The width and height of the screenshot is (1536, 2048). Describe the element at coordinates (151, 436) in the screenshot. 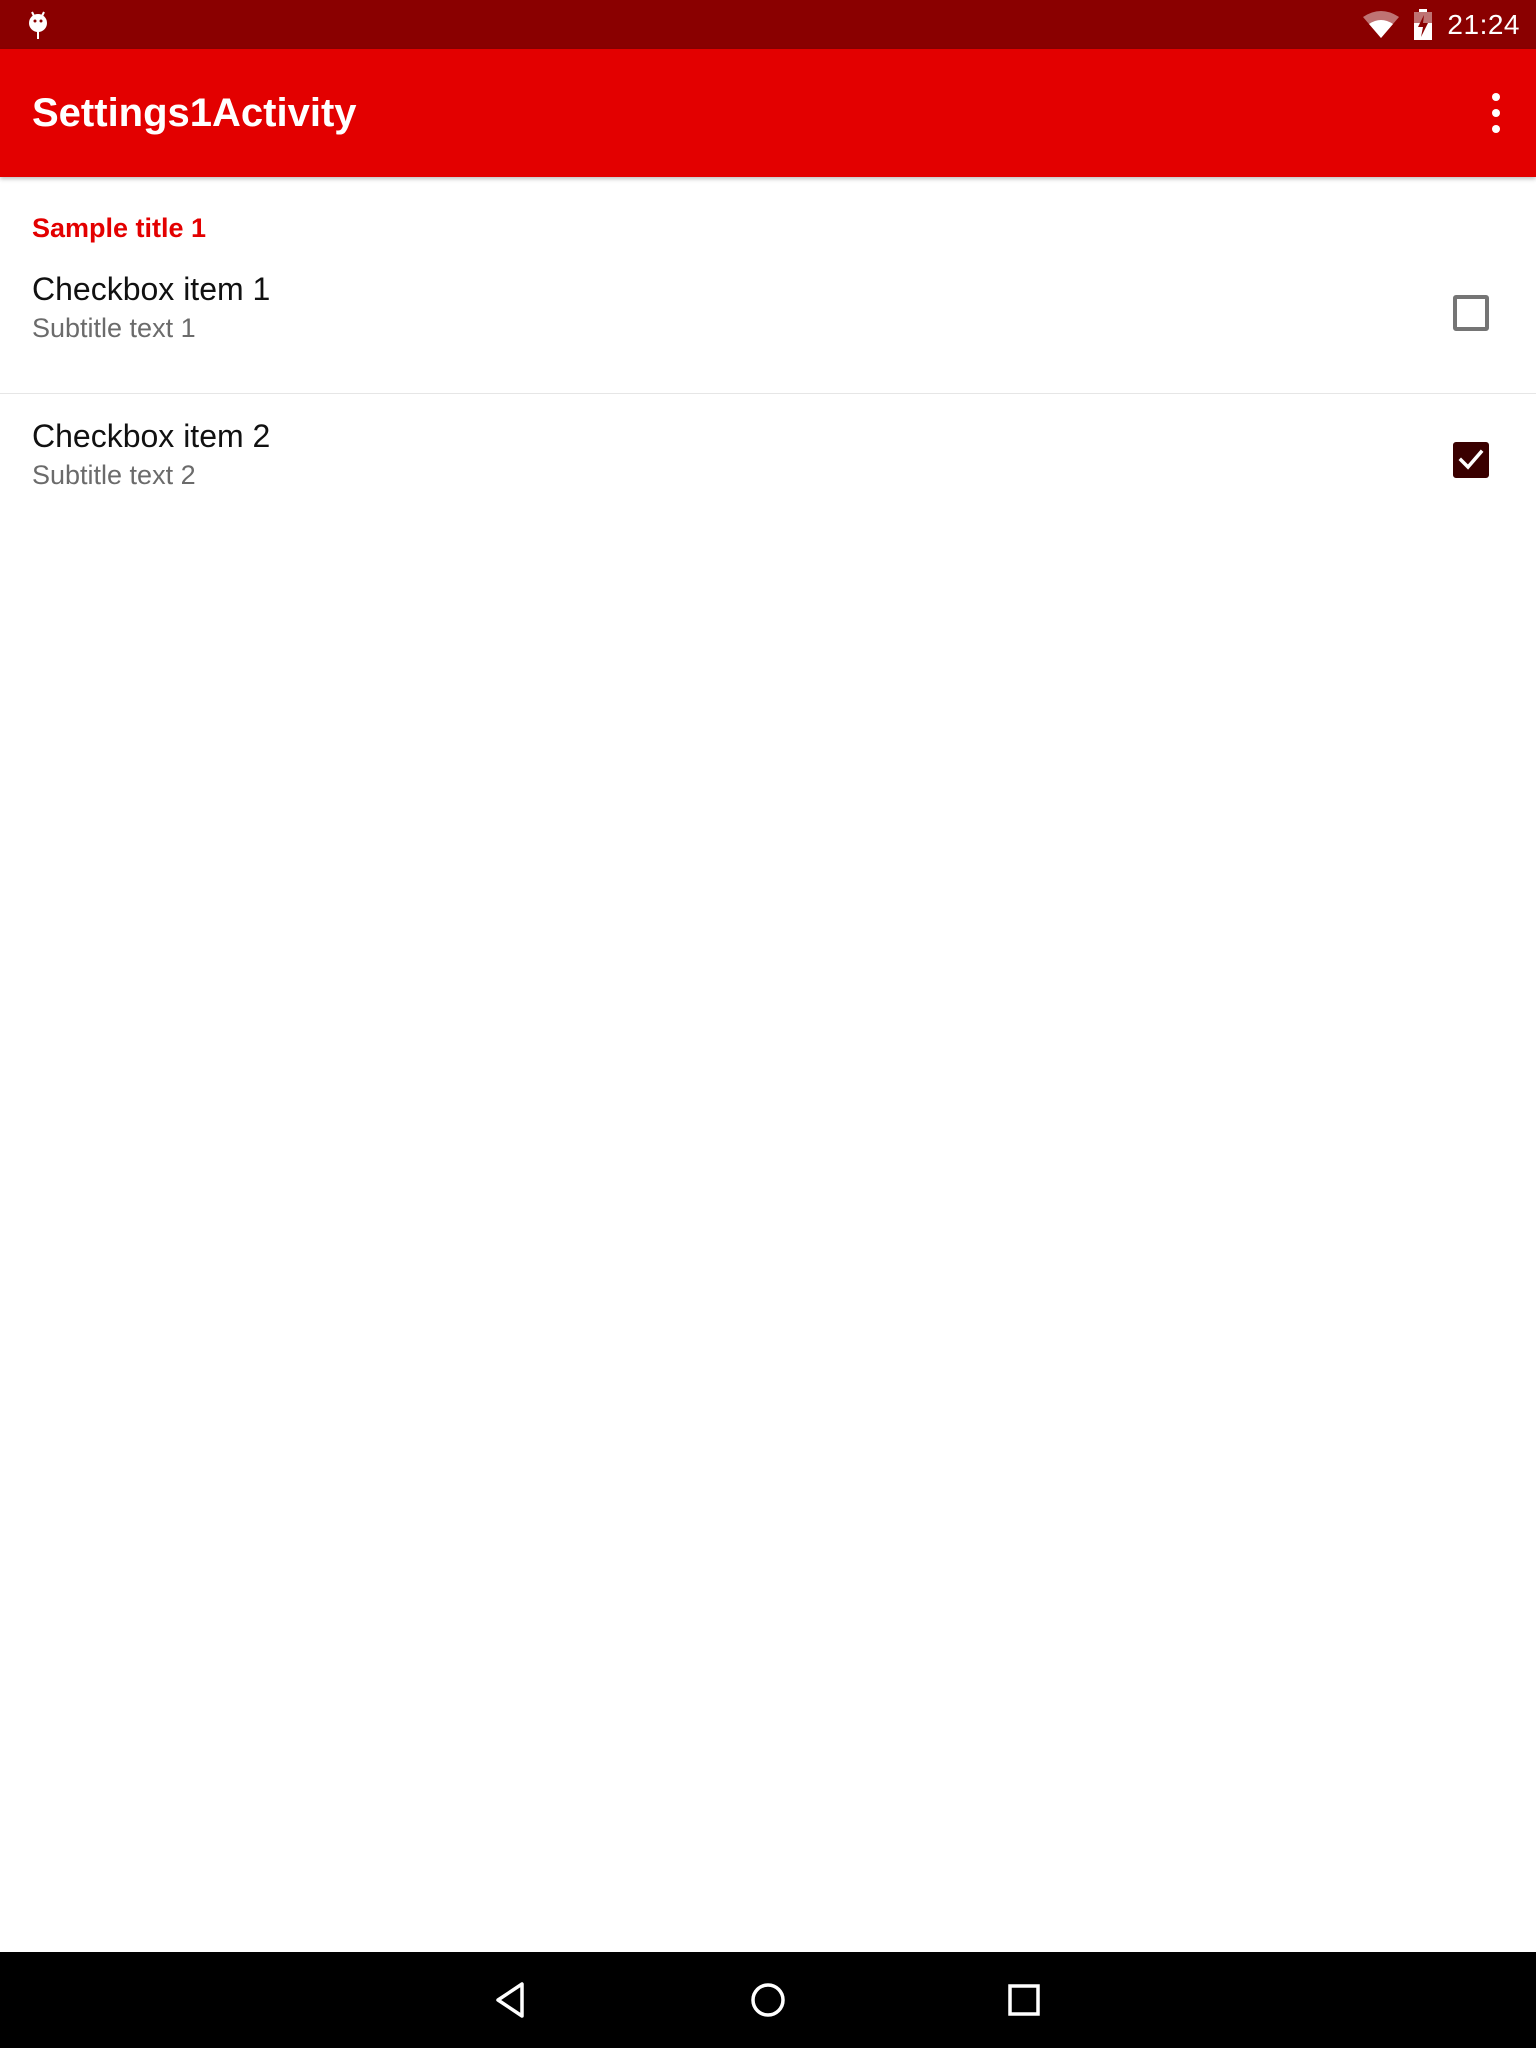

I see `preference-title: Checkbox item 2` at that location.